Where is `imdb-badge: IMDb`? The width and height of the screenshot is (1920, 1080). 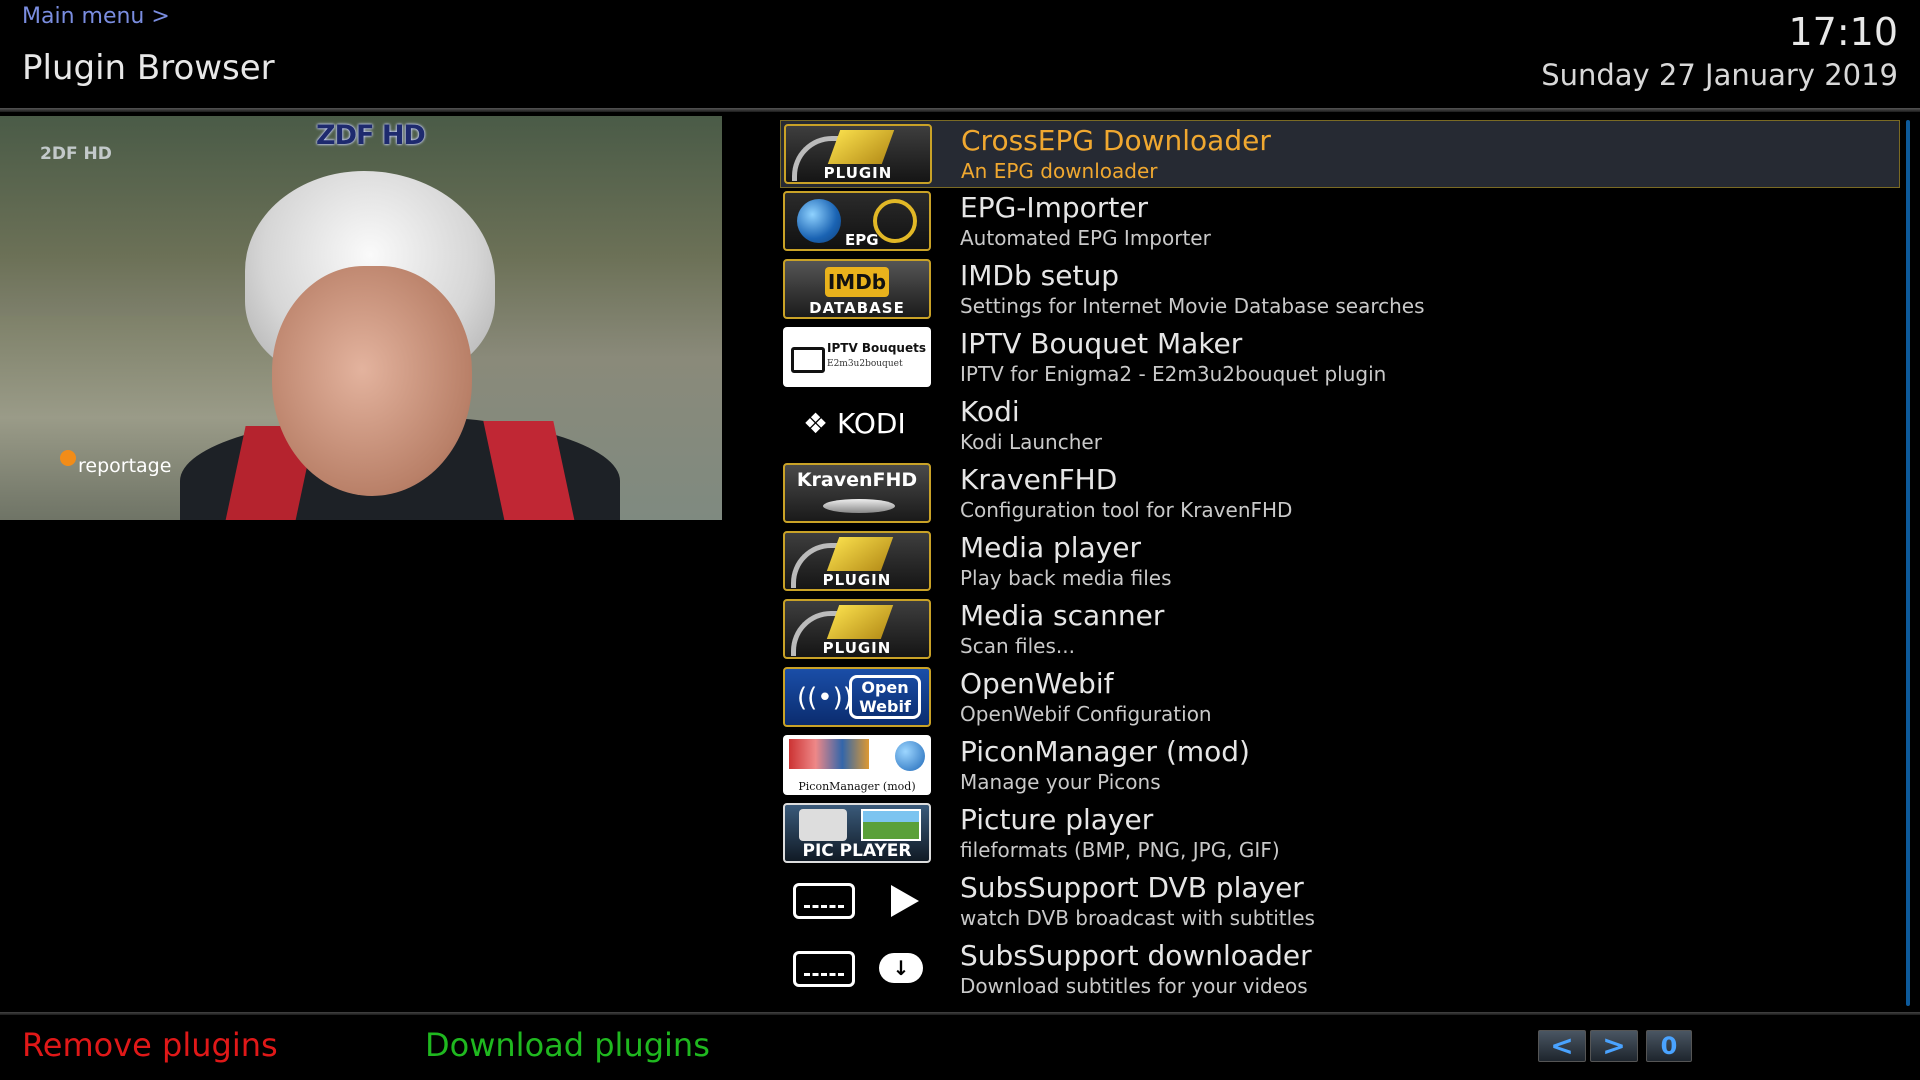 imdb-badge: IMDb is located at coordinates (857, 282).